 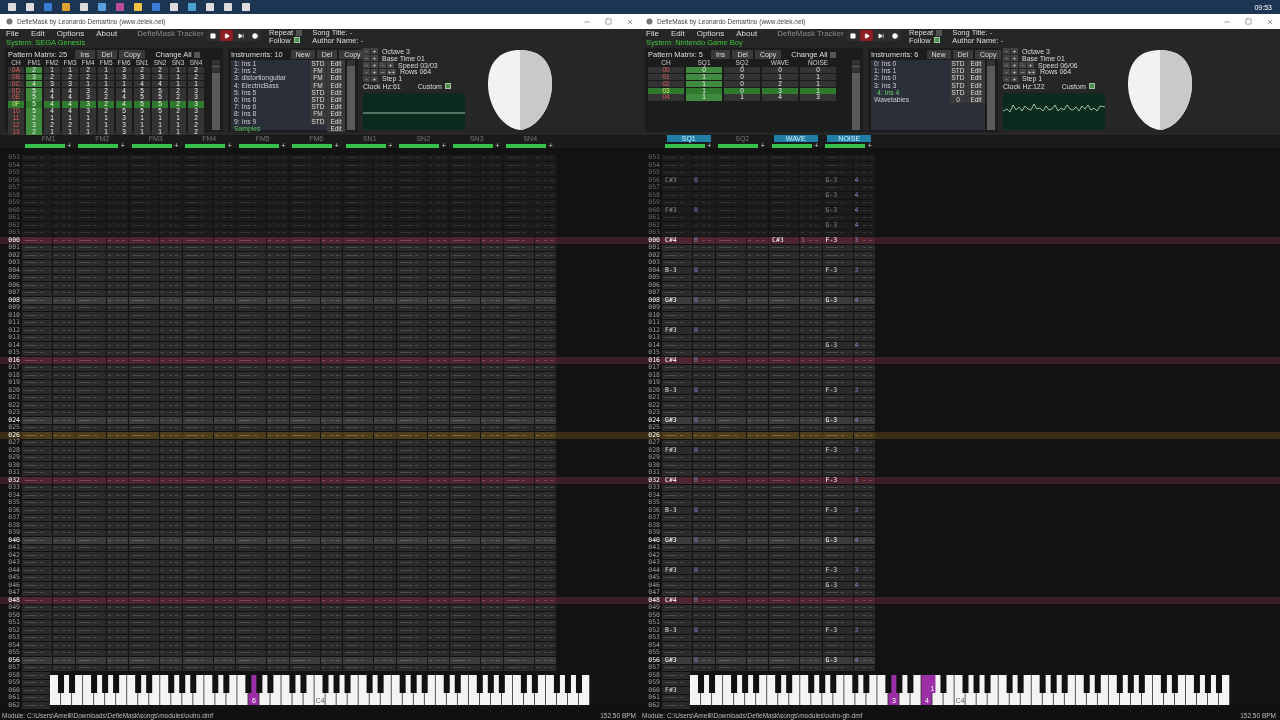 What do you see at coordinates (226, 35) in the screenshot?
I see `play-button` at bounding box center [226, 35].